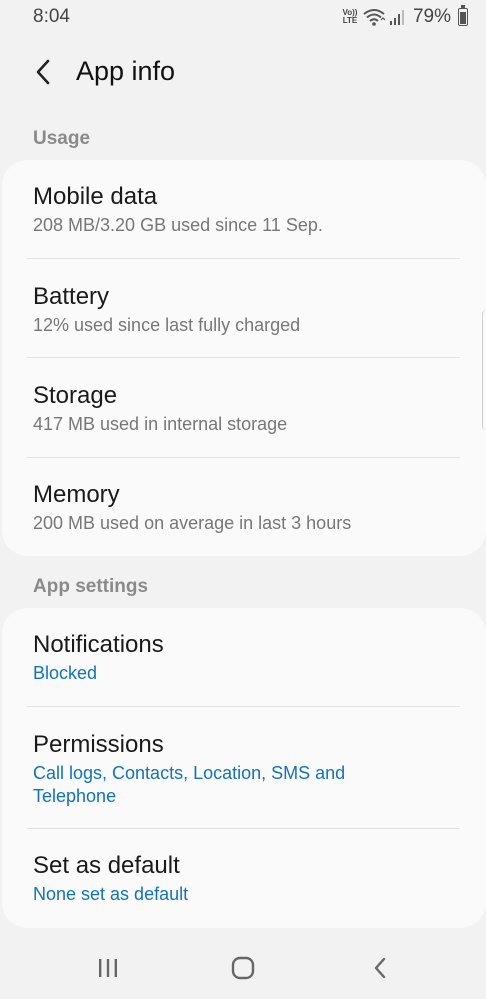 The image size is (486, 999). I want to click on battery-icon, so click(463, 15).